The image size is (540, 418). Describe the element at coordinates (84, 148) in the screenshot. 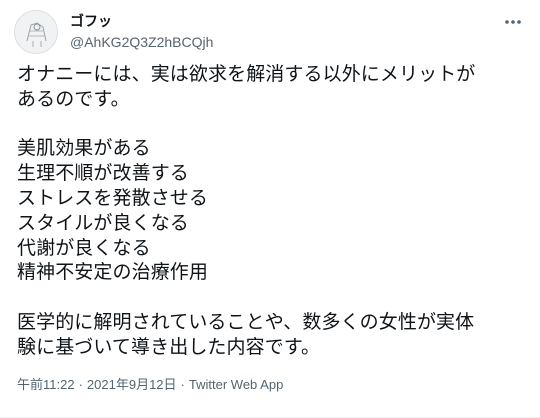

I see `benefit-item: 美肌効果がある` at that location.